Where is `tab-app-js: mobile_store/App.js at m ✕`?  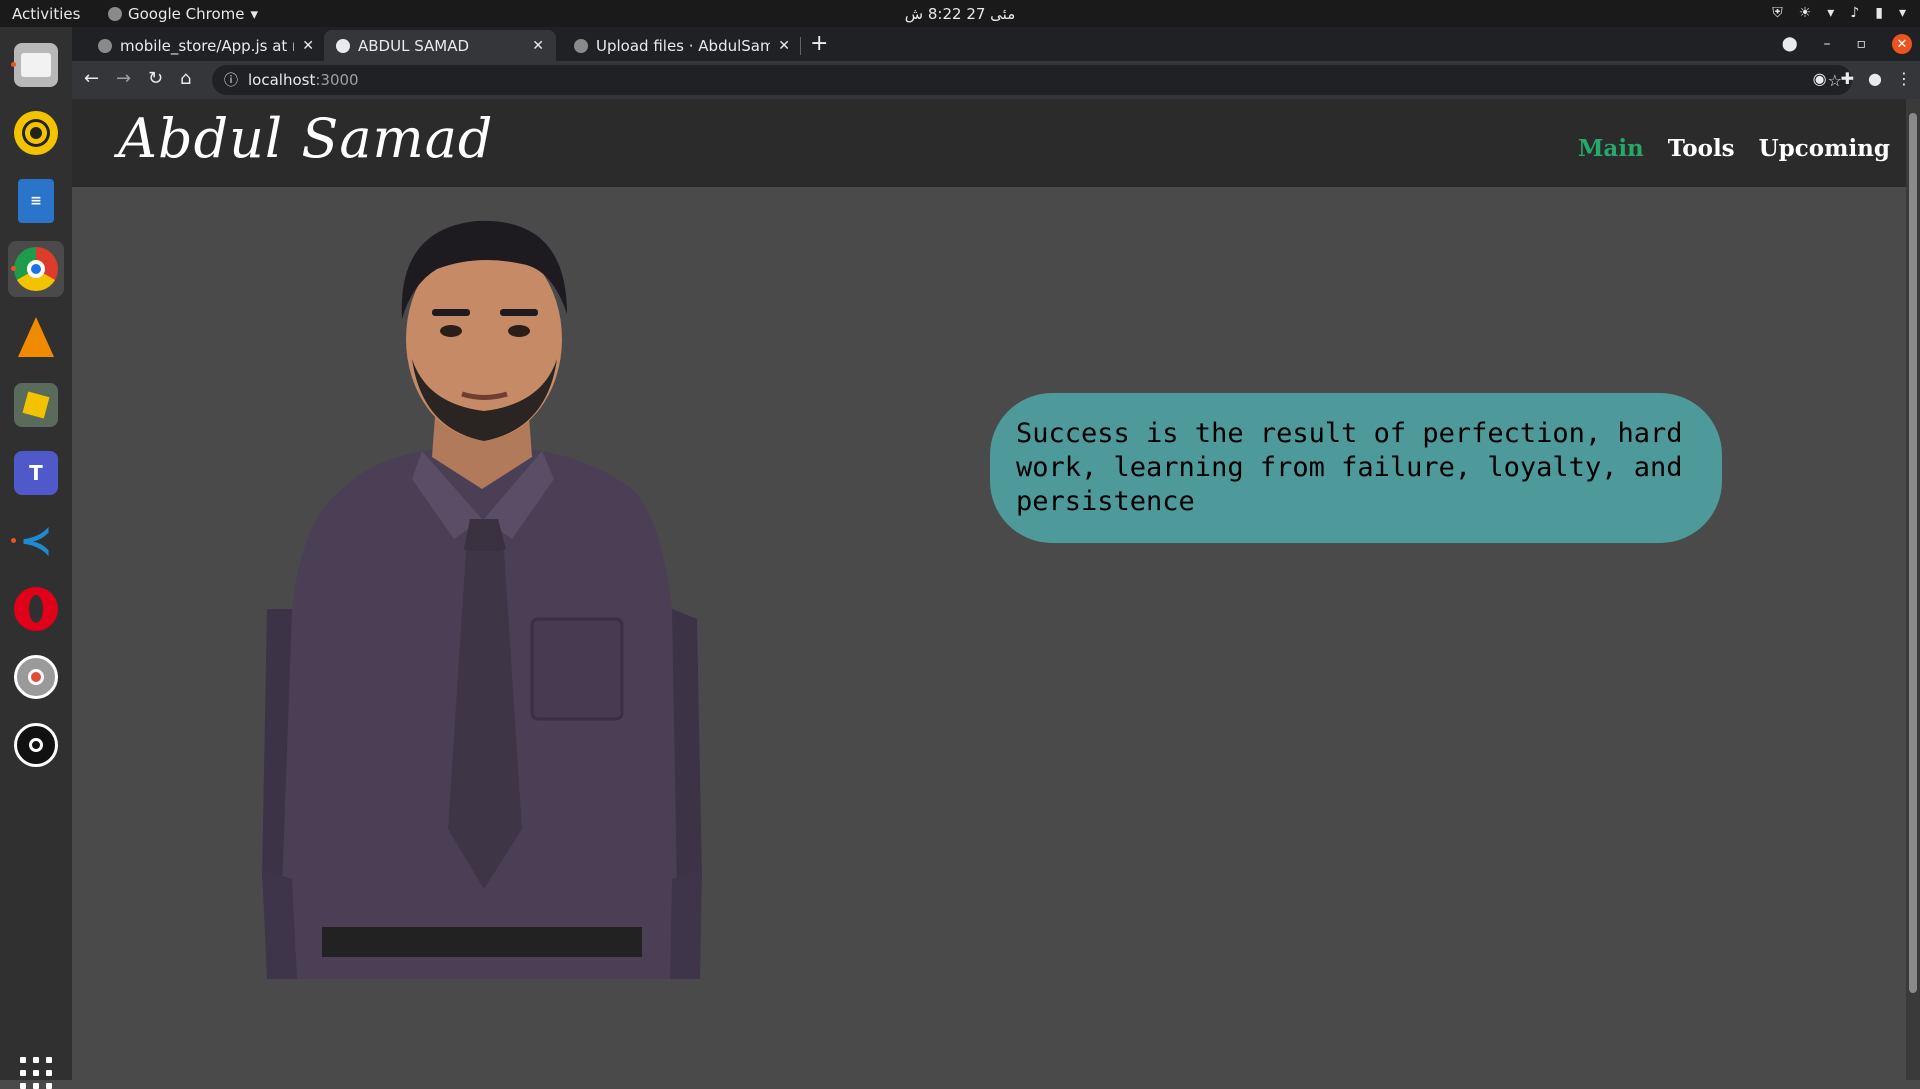
tab-app-js: mobile_store/App.js at m ✕ is located at coordinates (206, 45).